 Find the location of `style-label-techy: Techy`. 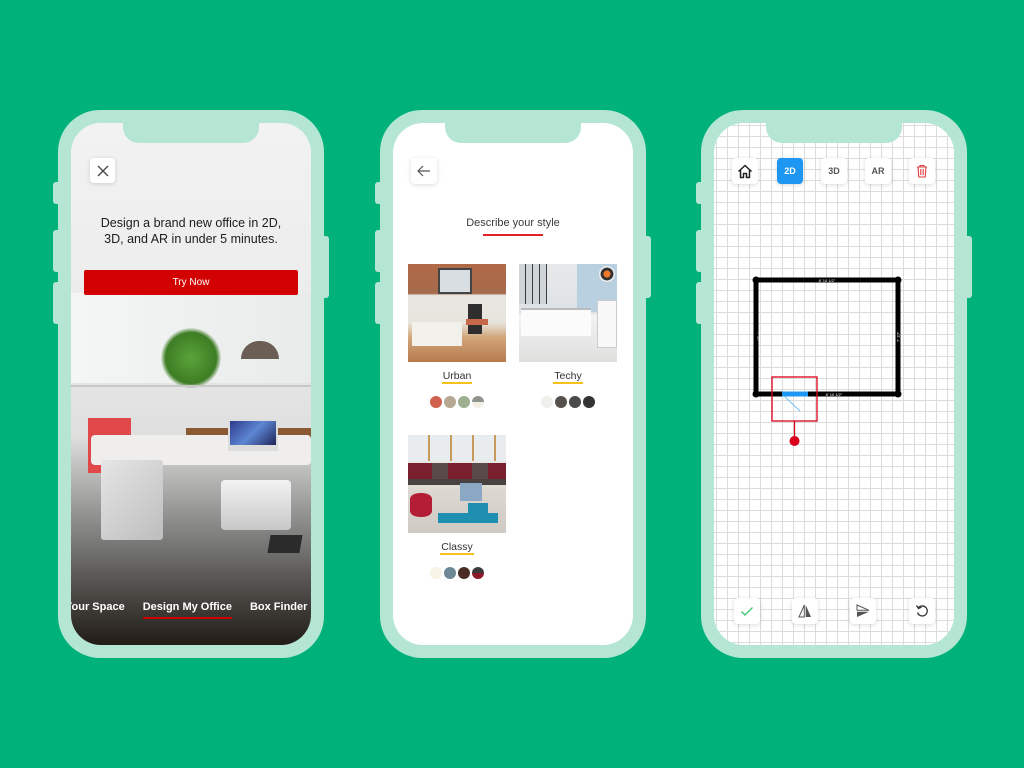

style-label-techy: Techy is located at coordinates (568, 377).